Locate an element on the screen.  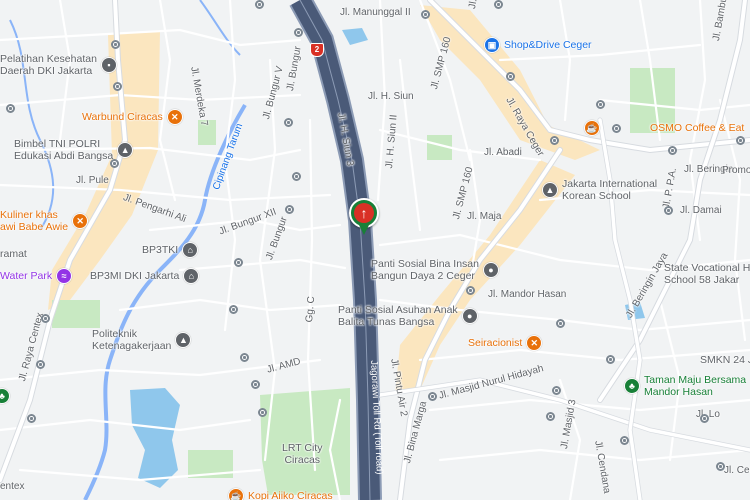
poi-park-edge: ♣ is located at coordinates (5, 396).